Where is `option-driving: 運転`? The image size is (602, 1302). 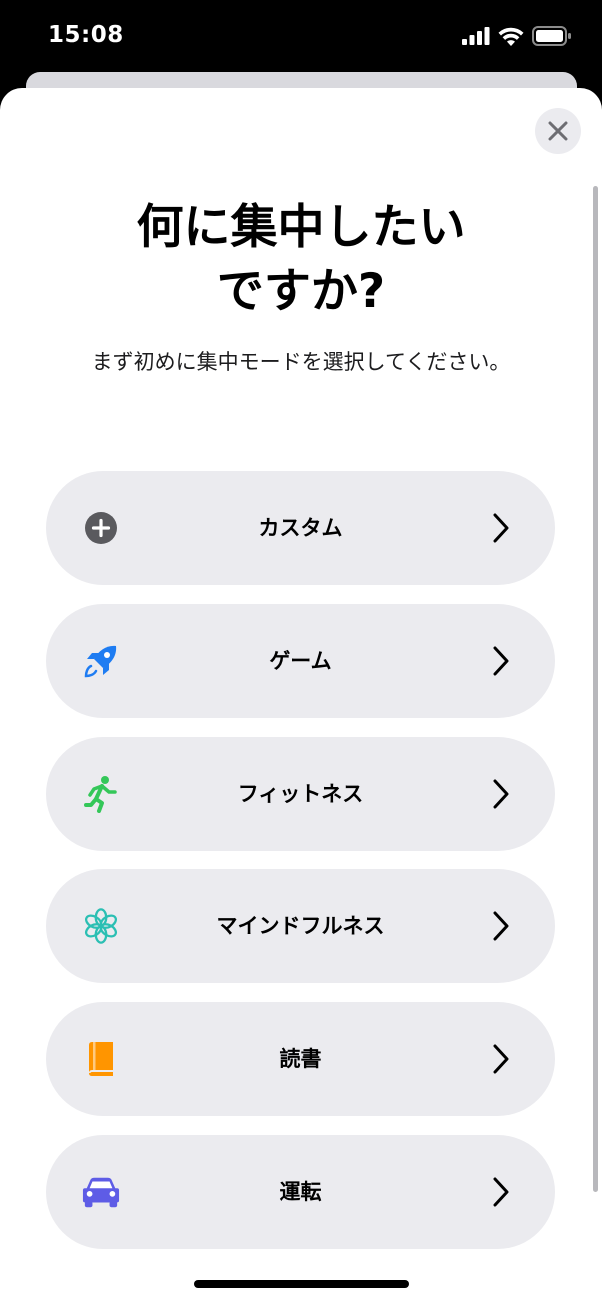 option-driving: 運転 is located at coordinates (300, 1192).